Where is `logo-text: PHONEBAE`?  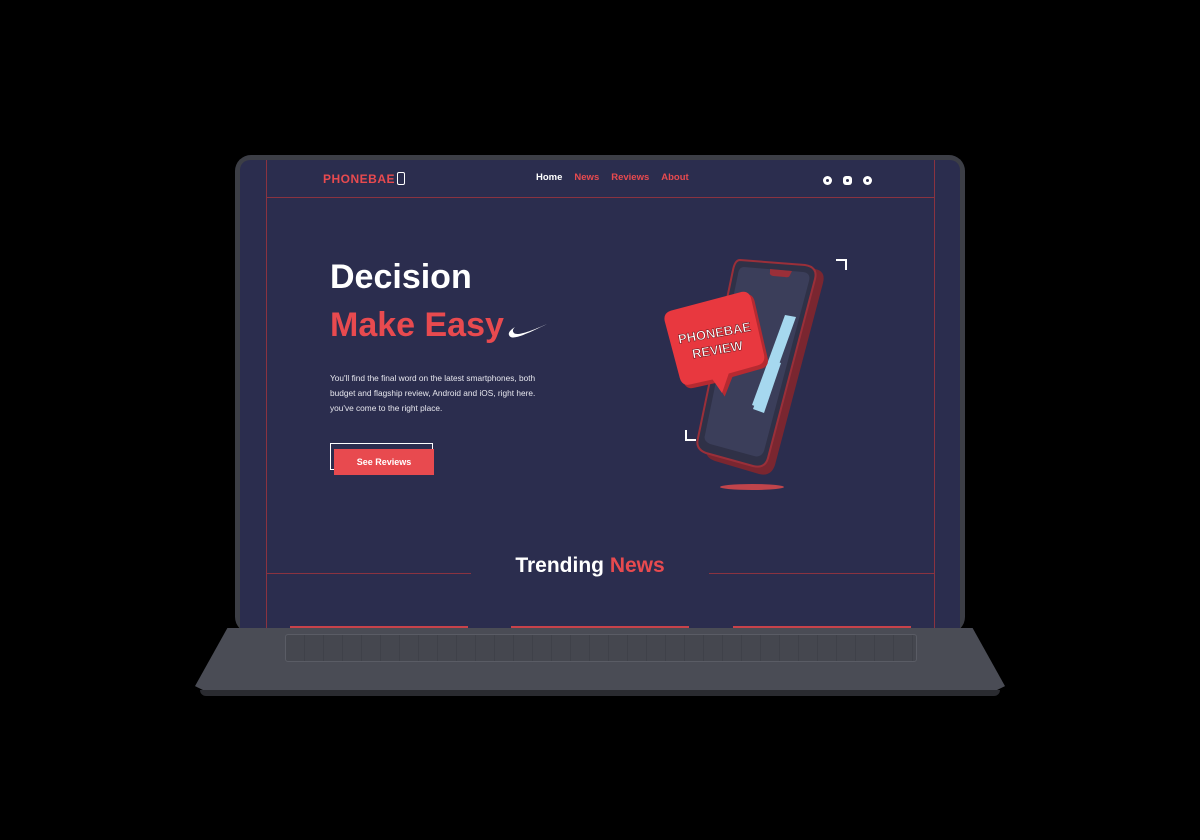
logo-text: PHONEBAE is located at coordinates (359, 179).